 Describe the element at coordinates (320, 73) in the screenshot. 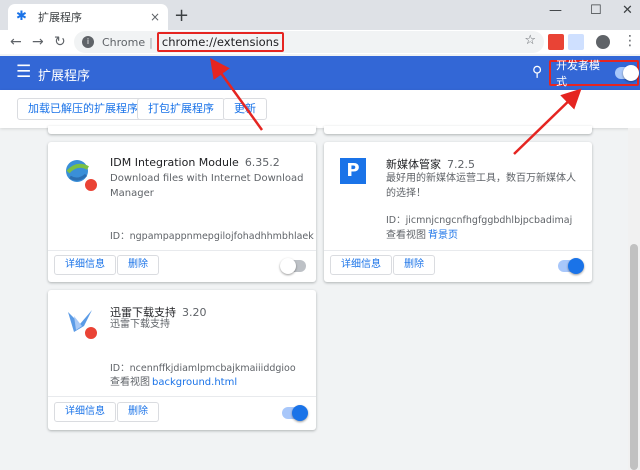

I see `extensions-header: ☰ 扩展程序 ⚲ 开发者模式` at that location.